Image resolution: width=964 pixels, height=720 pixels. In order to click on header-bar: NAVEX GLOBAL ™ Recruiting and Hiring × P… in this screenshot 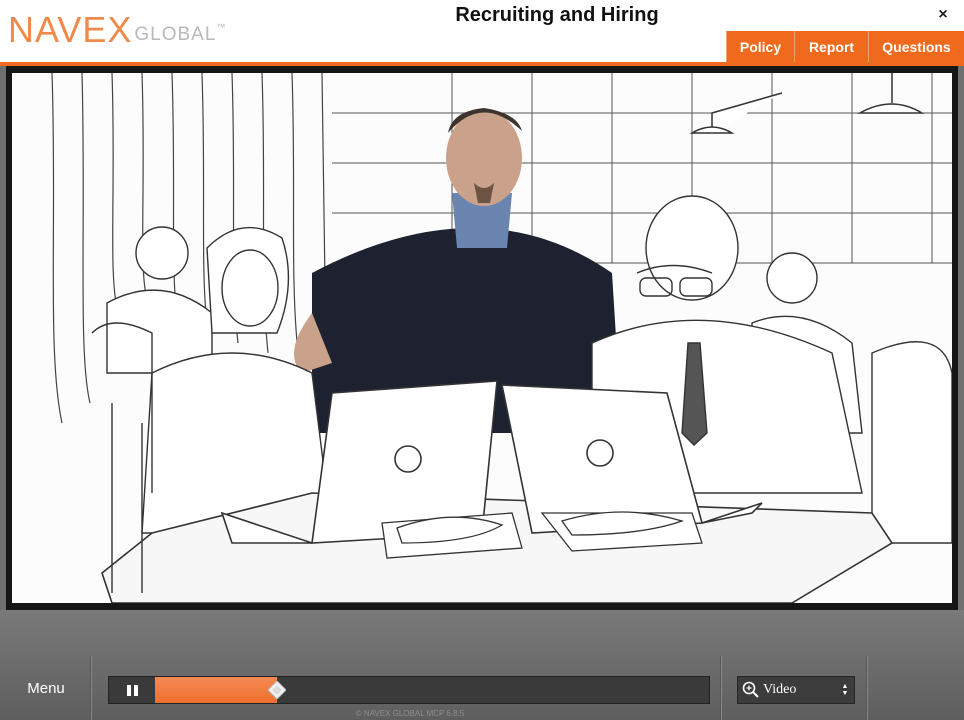, I will do `click(482, 31)`.